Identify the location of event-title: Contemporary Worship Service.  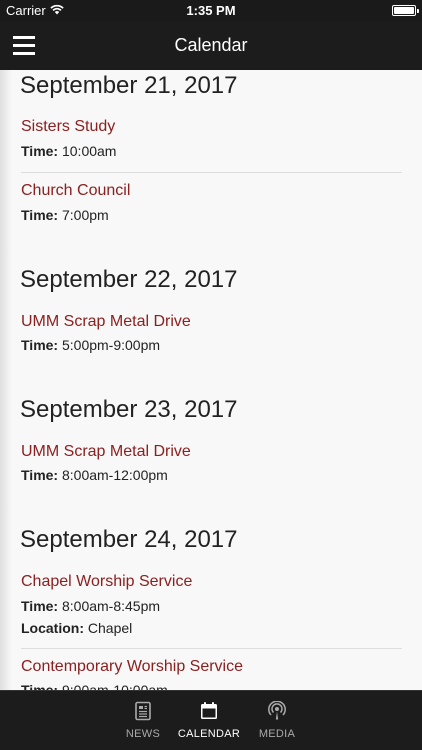
(132, 667).